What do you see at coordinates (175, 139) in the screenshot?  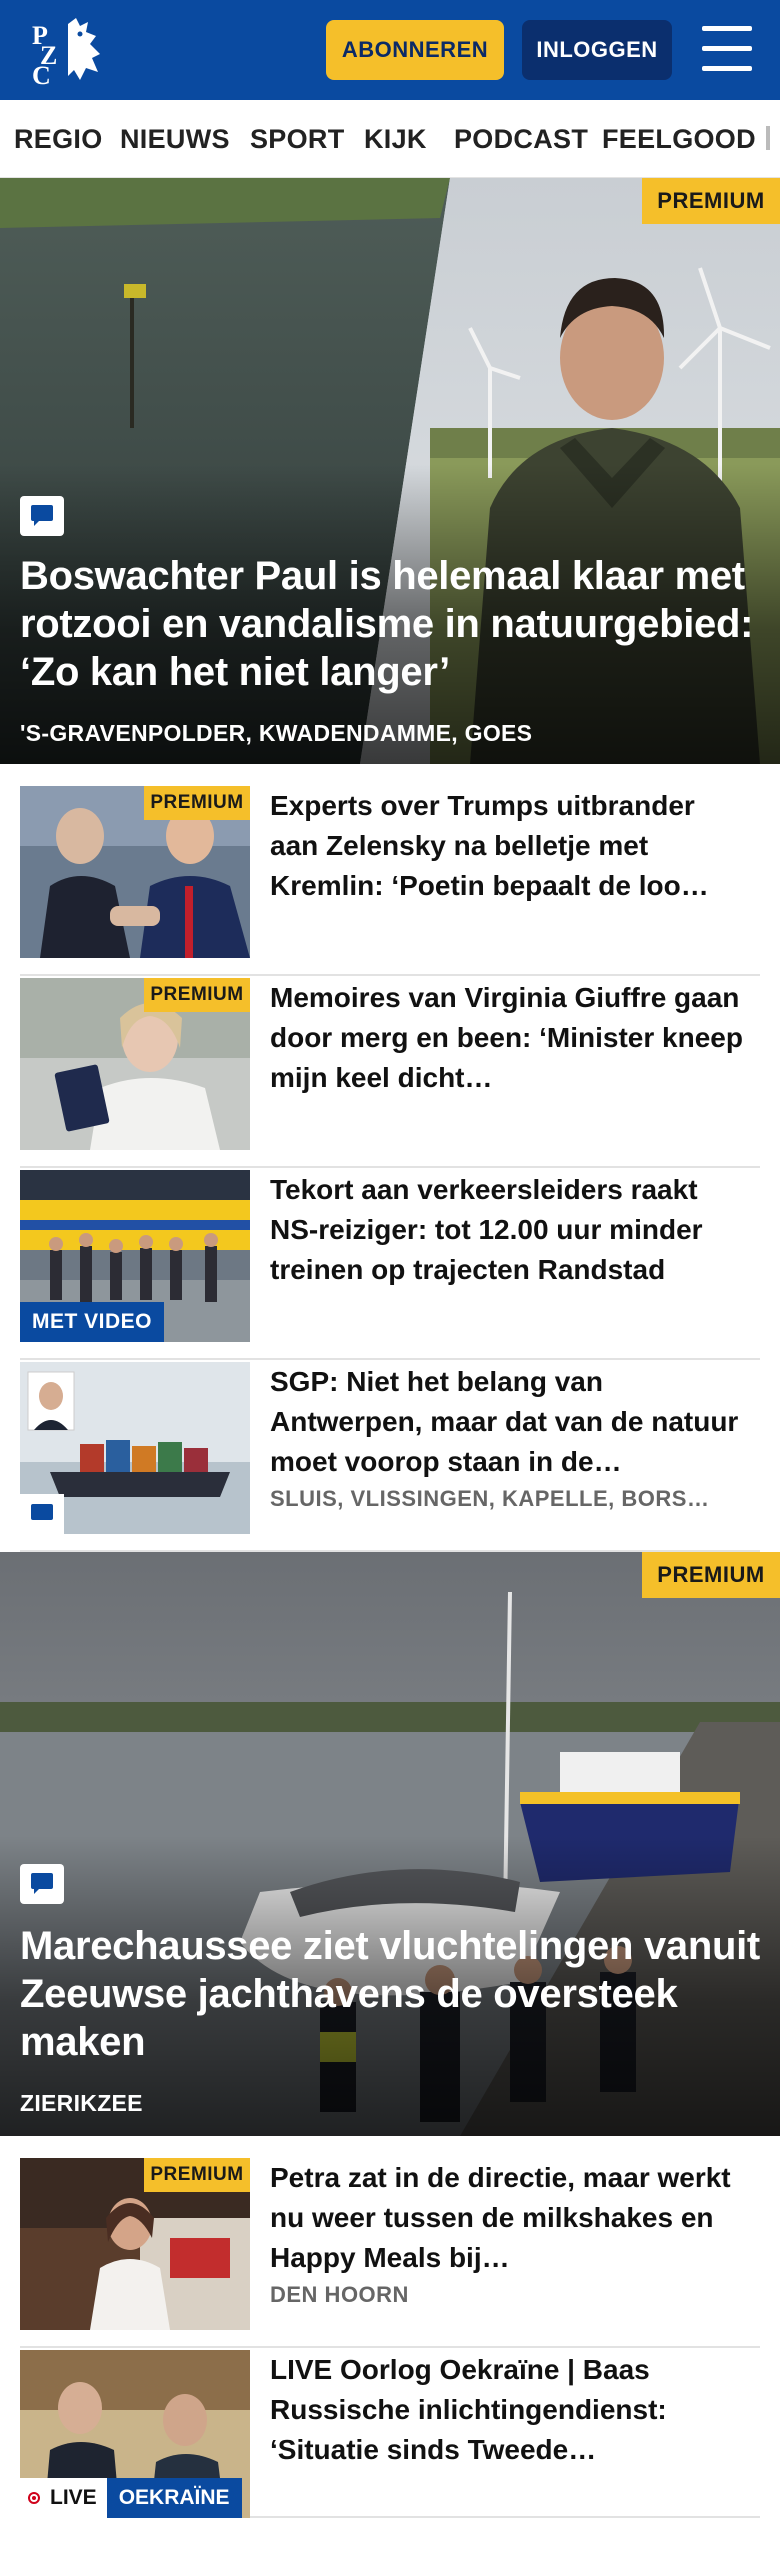 I see `nav-item-nieuws: NIEUWS` at bounding box center [175, 139].